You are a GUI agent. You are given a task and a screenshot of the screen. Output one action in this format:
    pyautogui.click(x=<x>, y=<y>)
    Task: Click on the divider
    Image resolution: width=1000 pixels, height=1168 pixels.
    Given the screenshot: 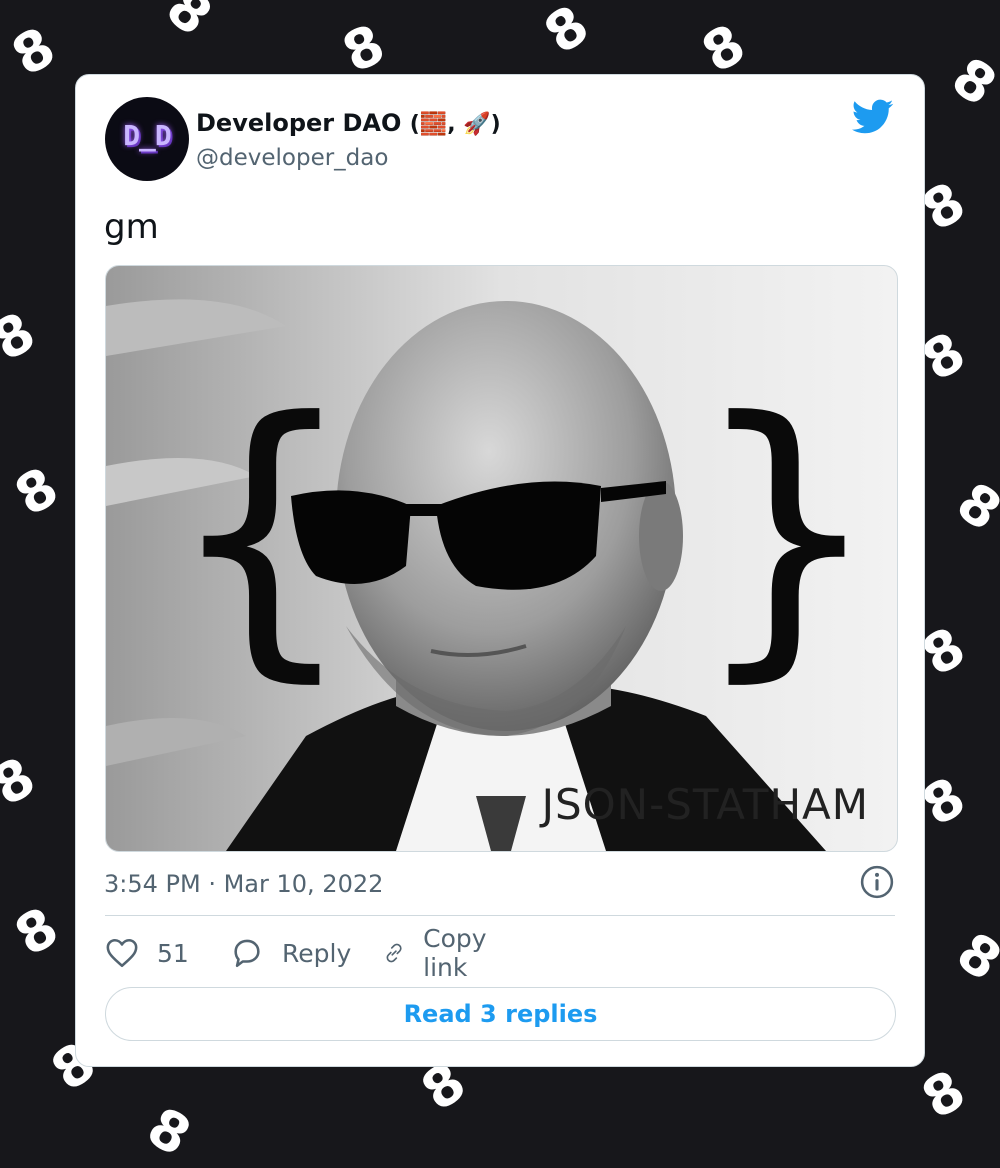 What is the action you would take?
    pyautogui.click(x=500, y=915)
    